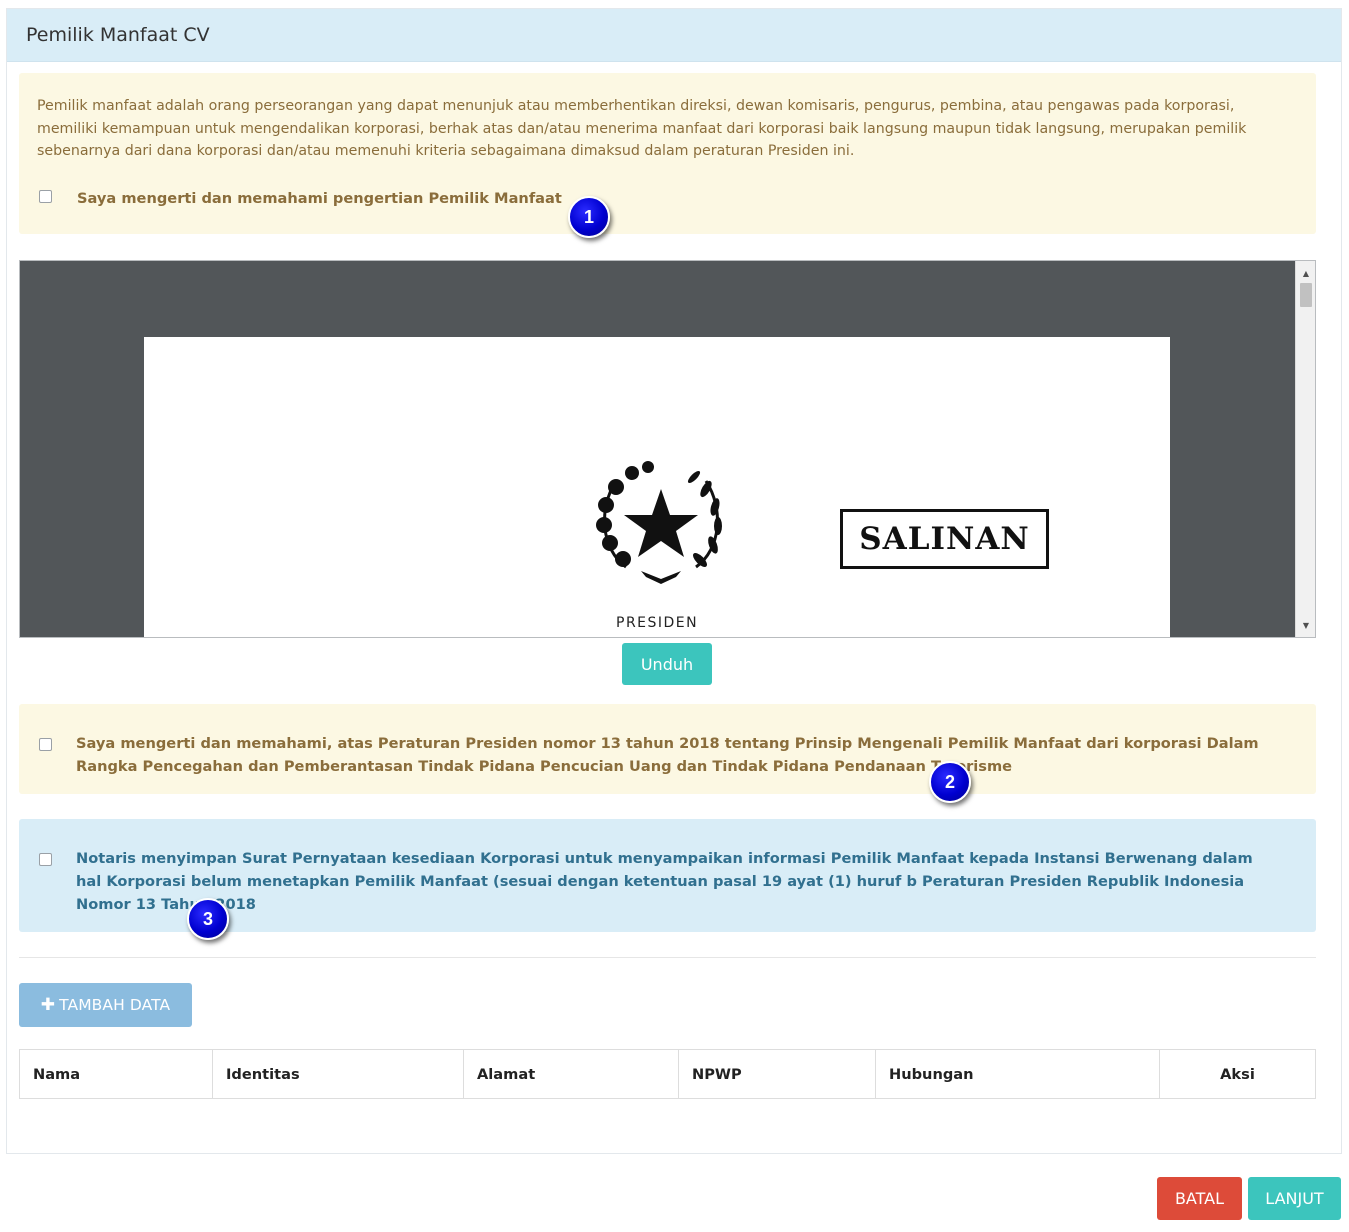 The image size is (1349, 1232). Describe the element at coordinates (950, 782) in the screenshot. I see `step-marker-2: 2` at that location.